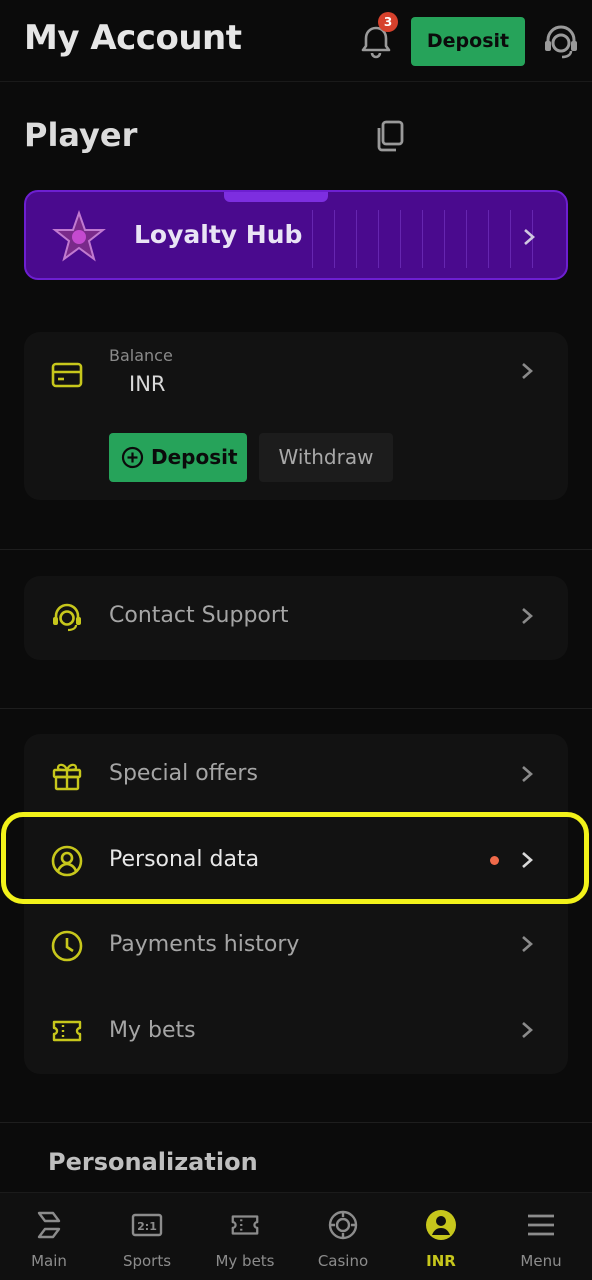 Image resolution: width=592 pixels, height=1280 pixels. I want to click on top-header: My Account 3 Deposit, so click(296, 41).